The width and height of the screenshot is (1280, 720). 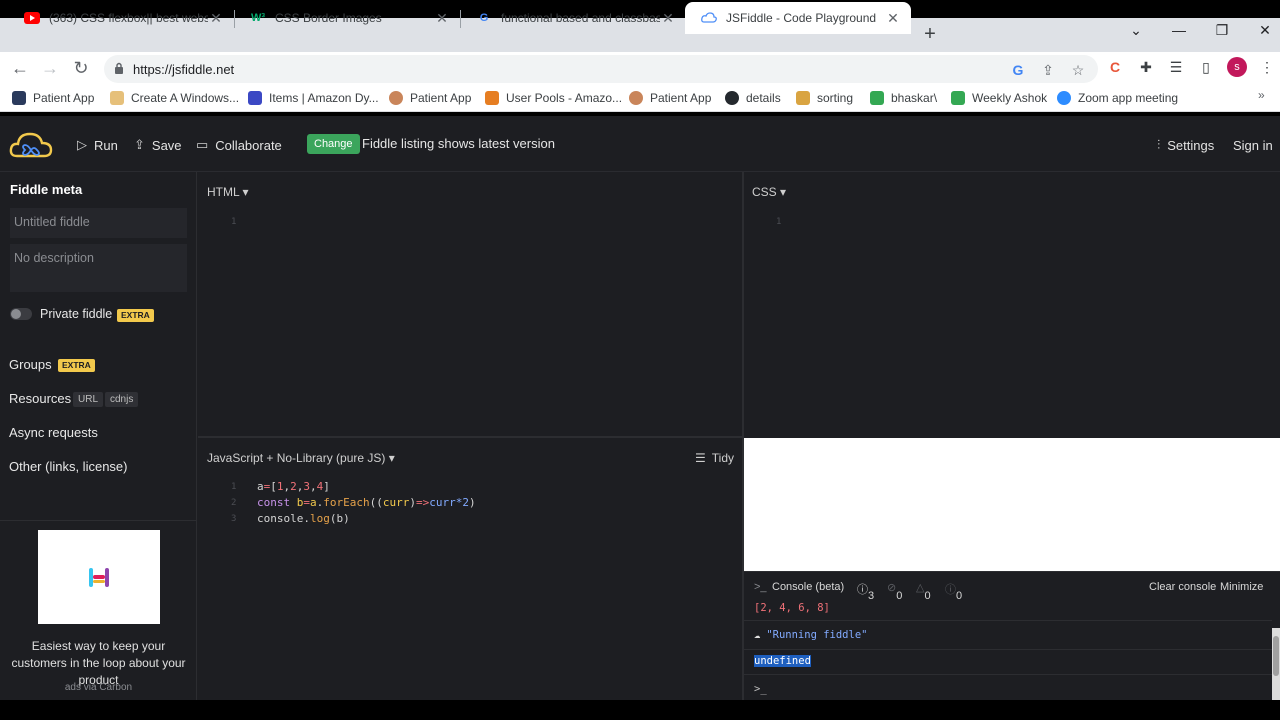 I want to click on bookmark-item: sorting, so click(x=824, y=98).